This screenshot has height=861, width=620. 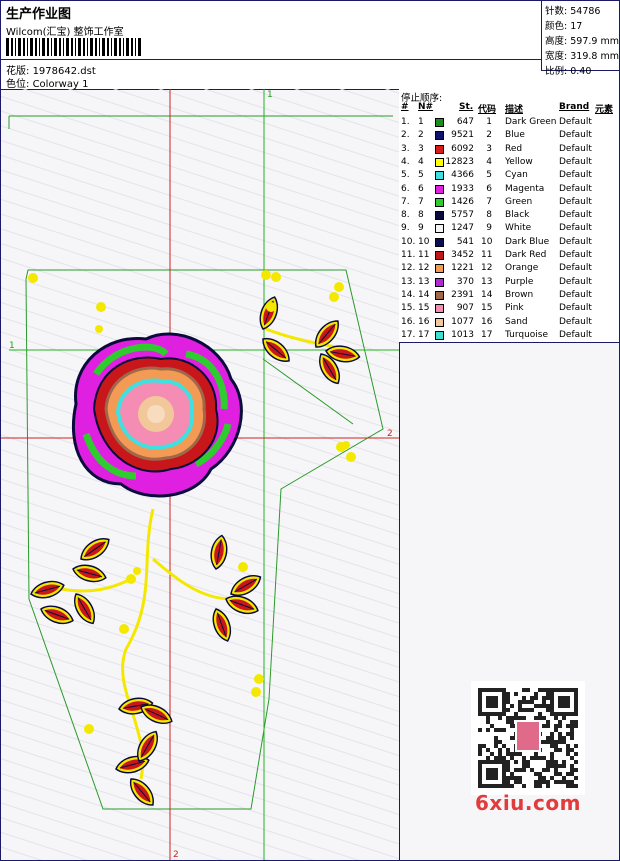 What do you see at coordinates (462, 215) in the screenshot?
I see `stitch-count-cell: 5757` at bounding box center [462, 215].